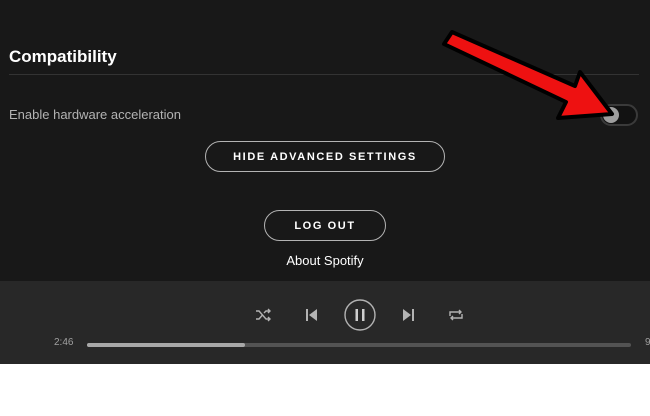  What do you see at coordinates (359, 345) in the screenshot?
I see `progress-bar` at bounding box center [359, 345].